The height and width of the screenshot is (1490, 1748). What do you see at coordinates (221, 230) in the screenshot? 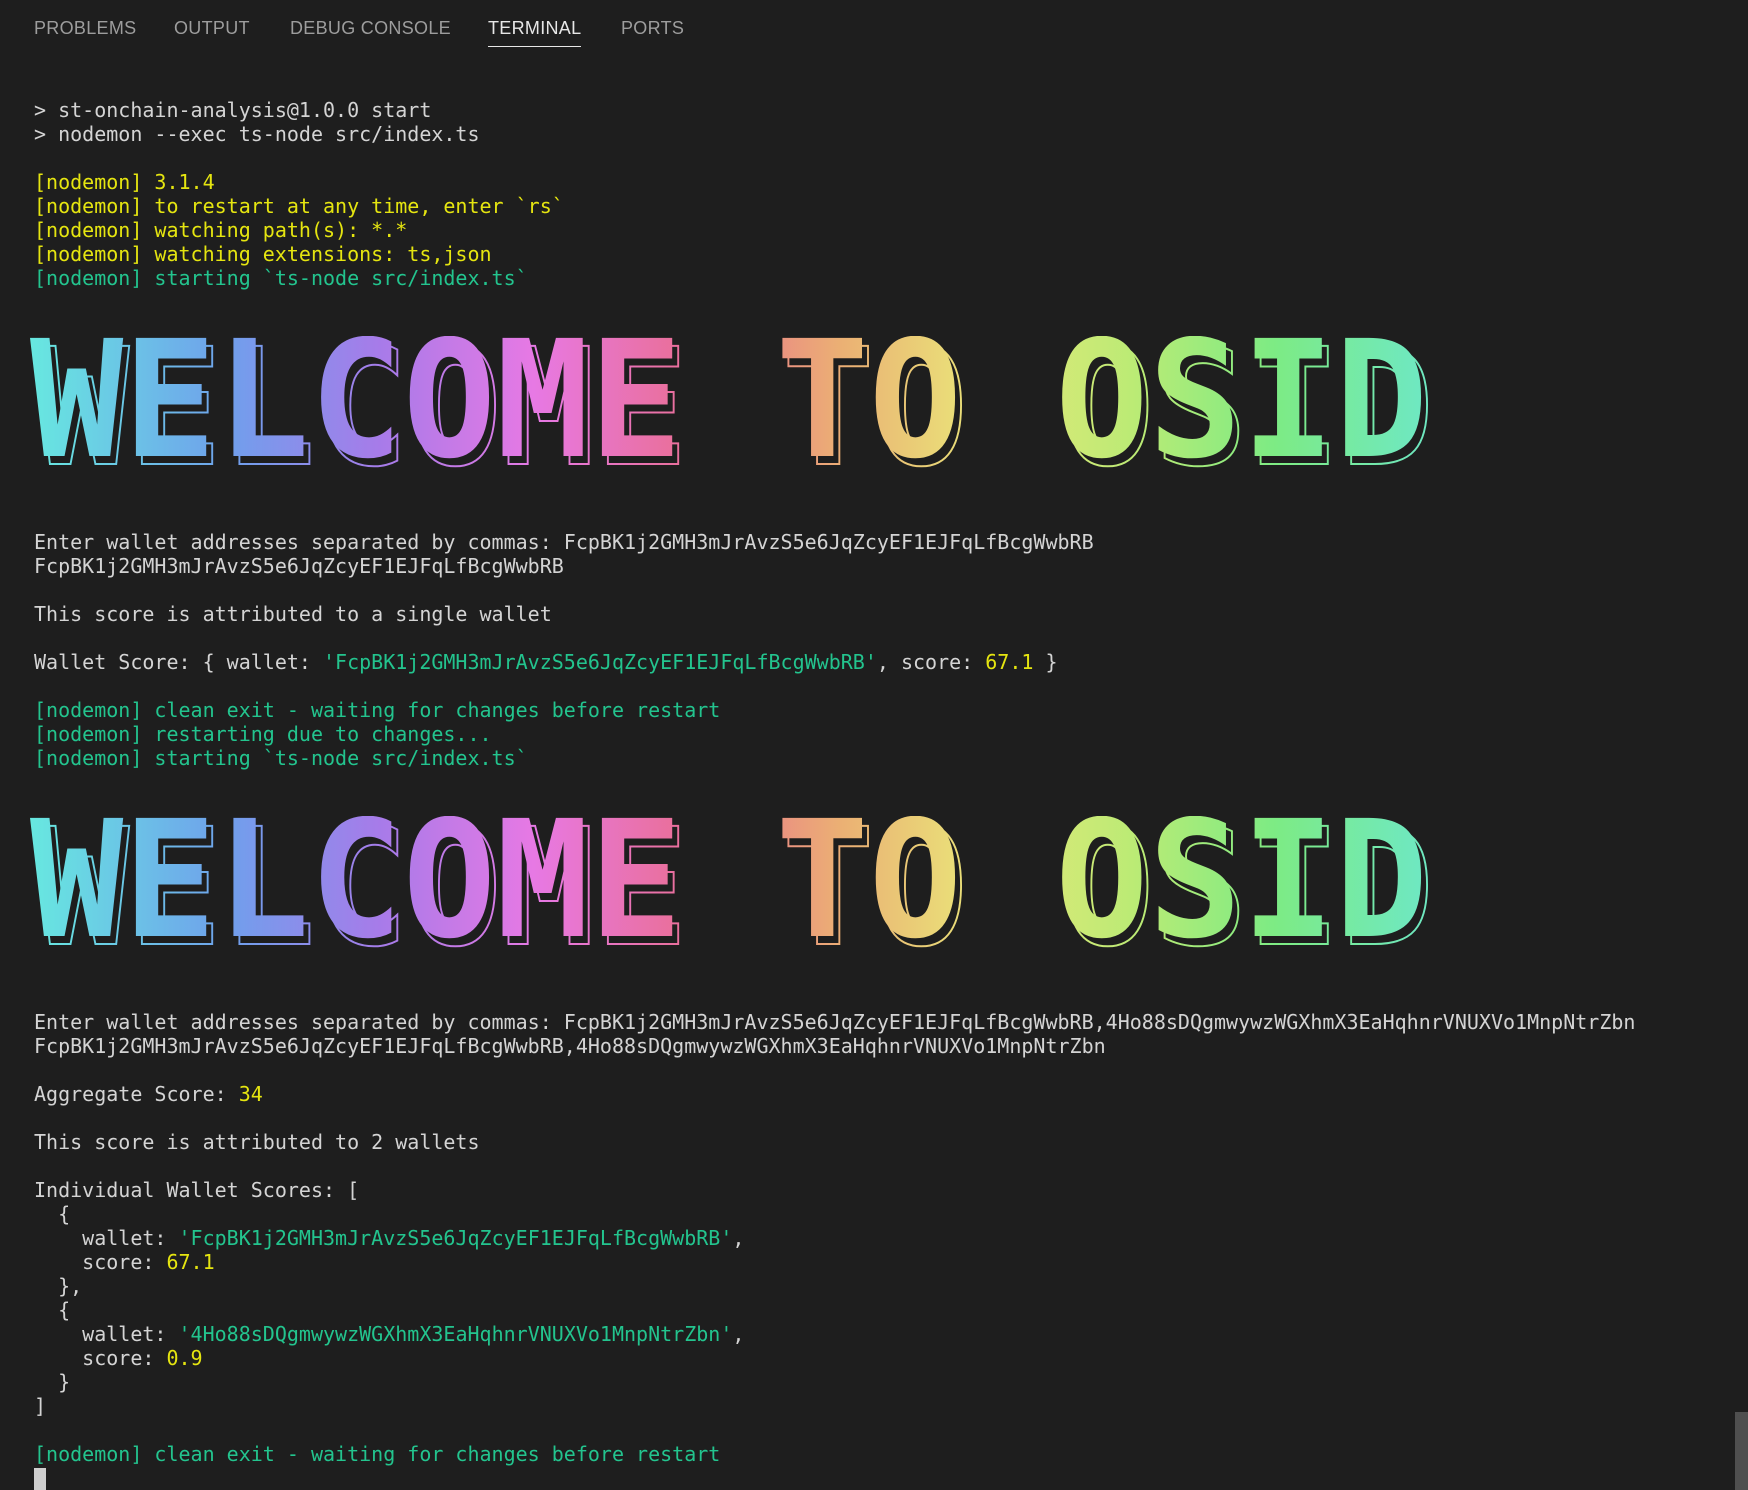
I see `nodemon-watch-paths: [nodemon] watching path(s): *.*` at bounding box center [221, 230].